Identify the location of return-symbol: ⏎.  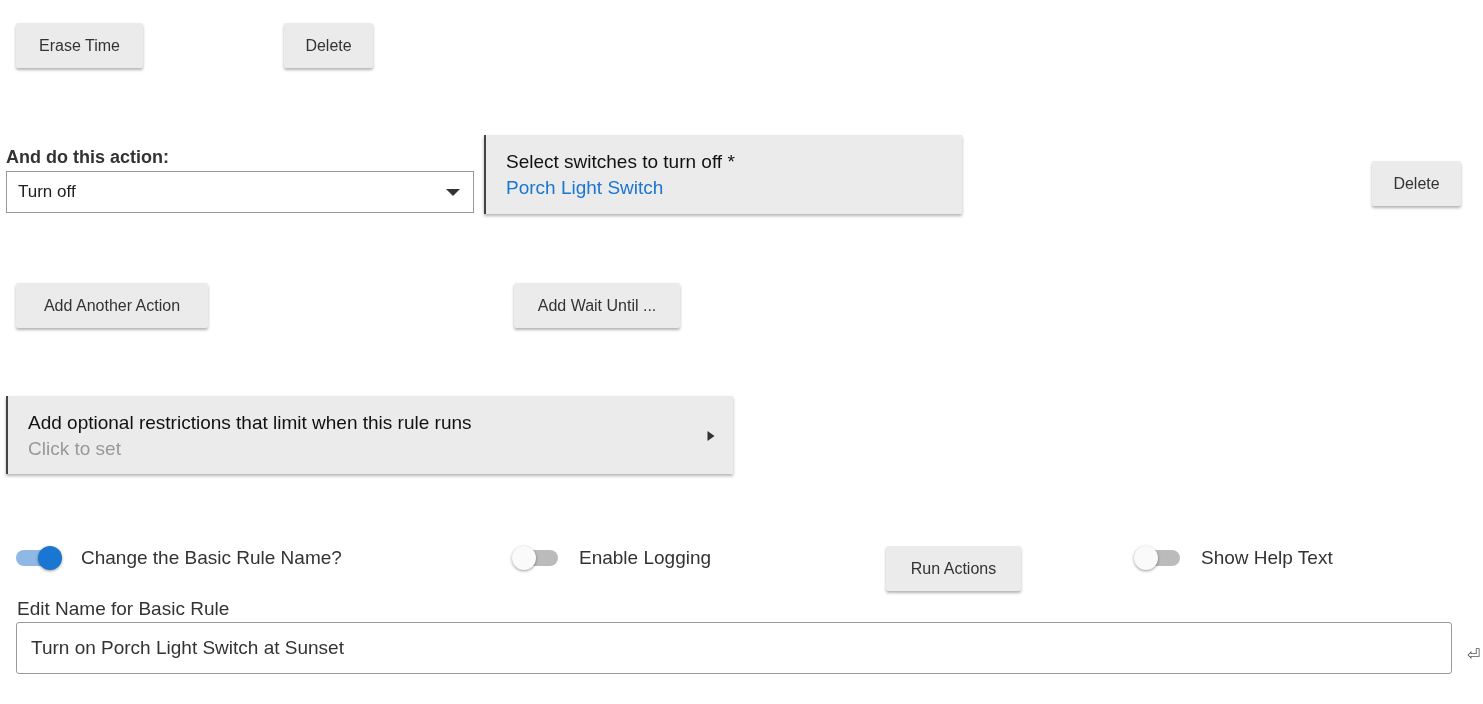
(1473, 654).